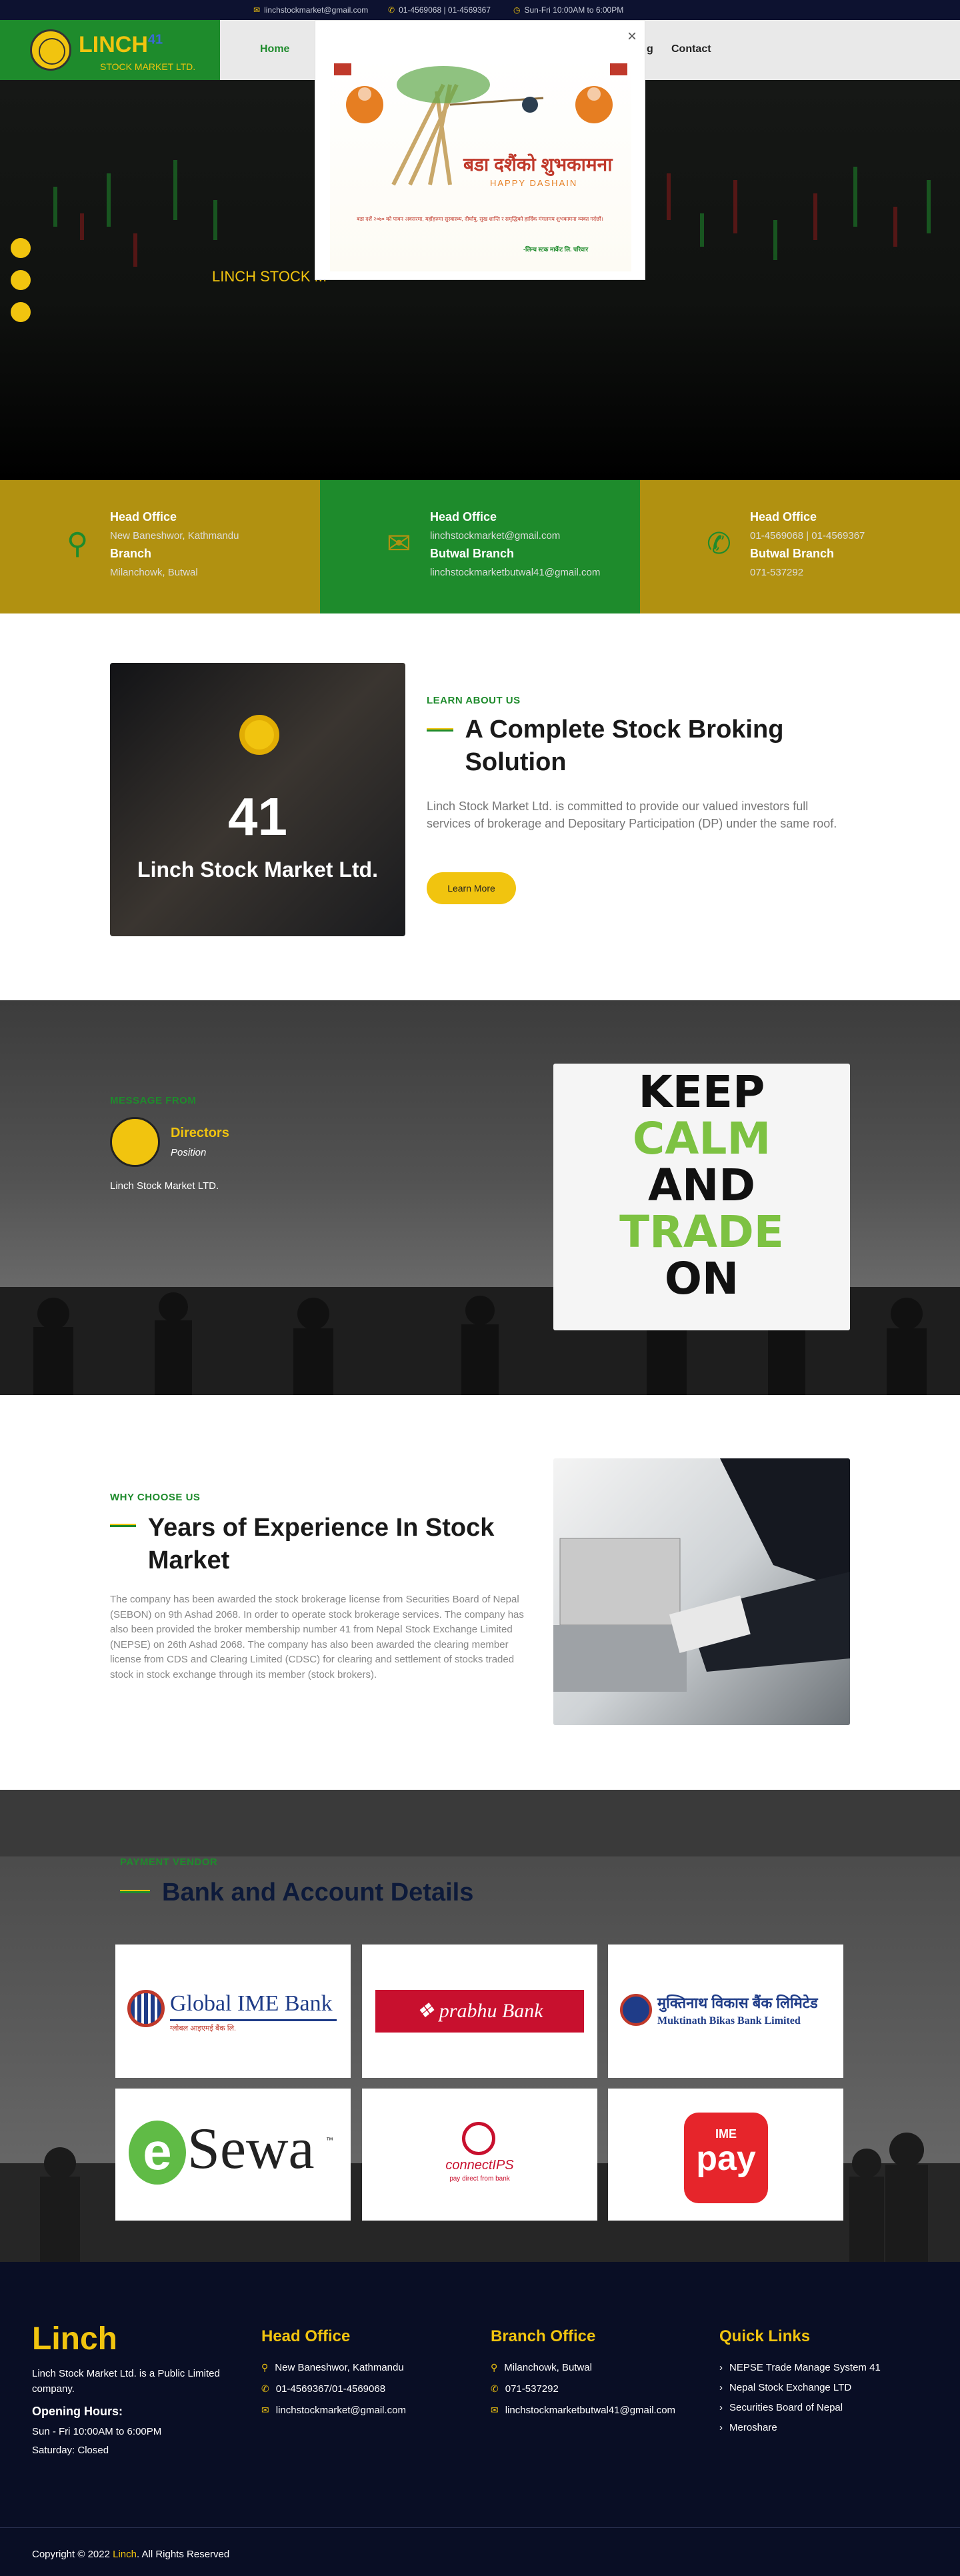  Describe the element at coordinates (701, 1591) in the screenshot. I see `business-meeting-image` at that location.